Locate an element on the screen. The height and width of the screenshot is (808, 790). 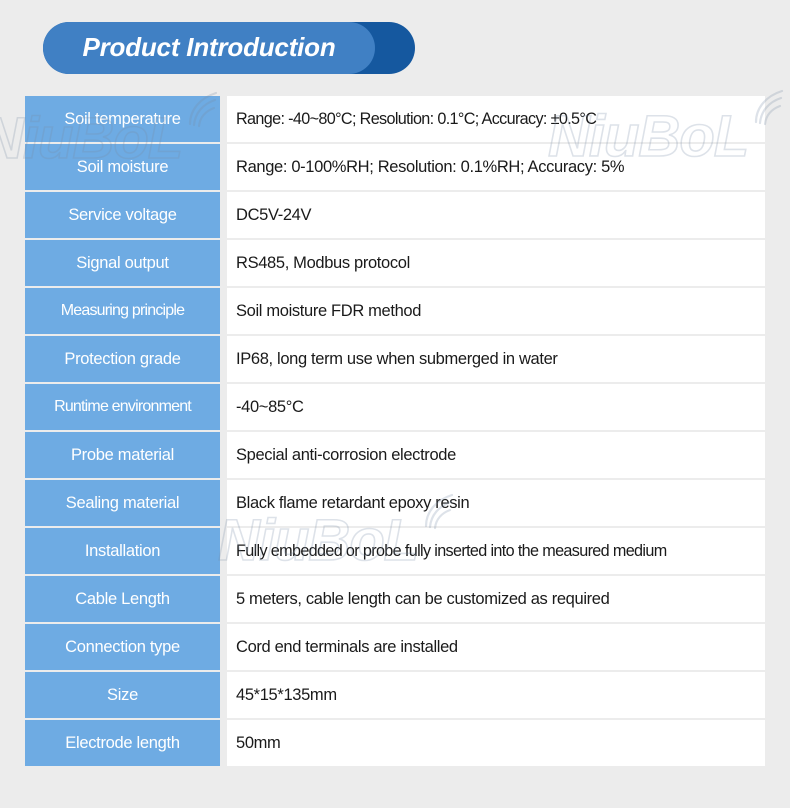
spec-value-cell: Special anti-corrosion electrode is located at coordinates (496, 455).